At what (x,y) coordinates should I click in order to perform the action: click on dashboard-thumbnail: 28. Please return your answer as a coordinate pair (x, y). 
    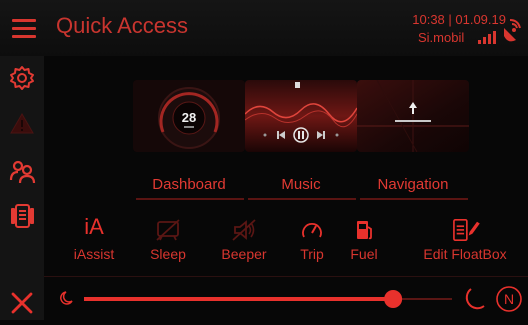
    Looking at the image, I should click on (189, 116).